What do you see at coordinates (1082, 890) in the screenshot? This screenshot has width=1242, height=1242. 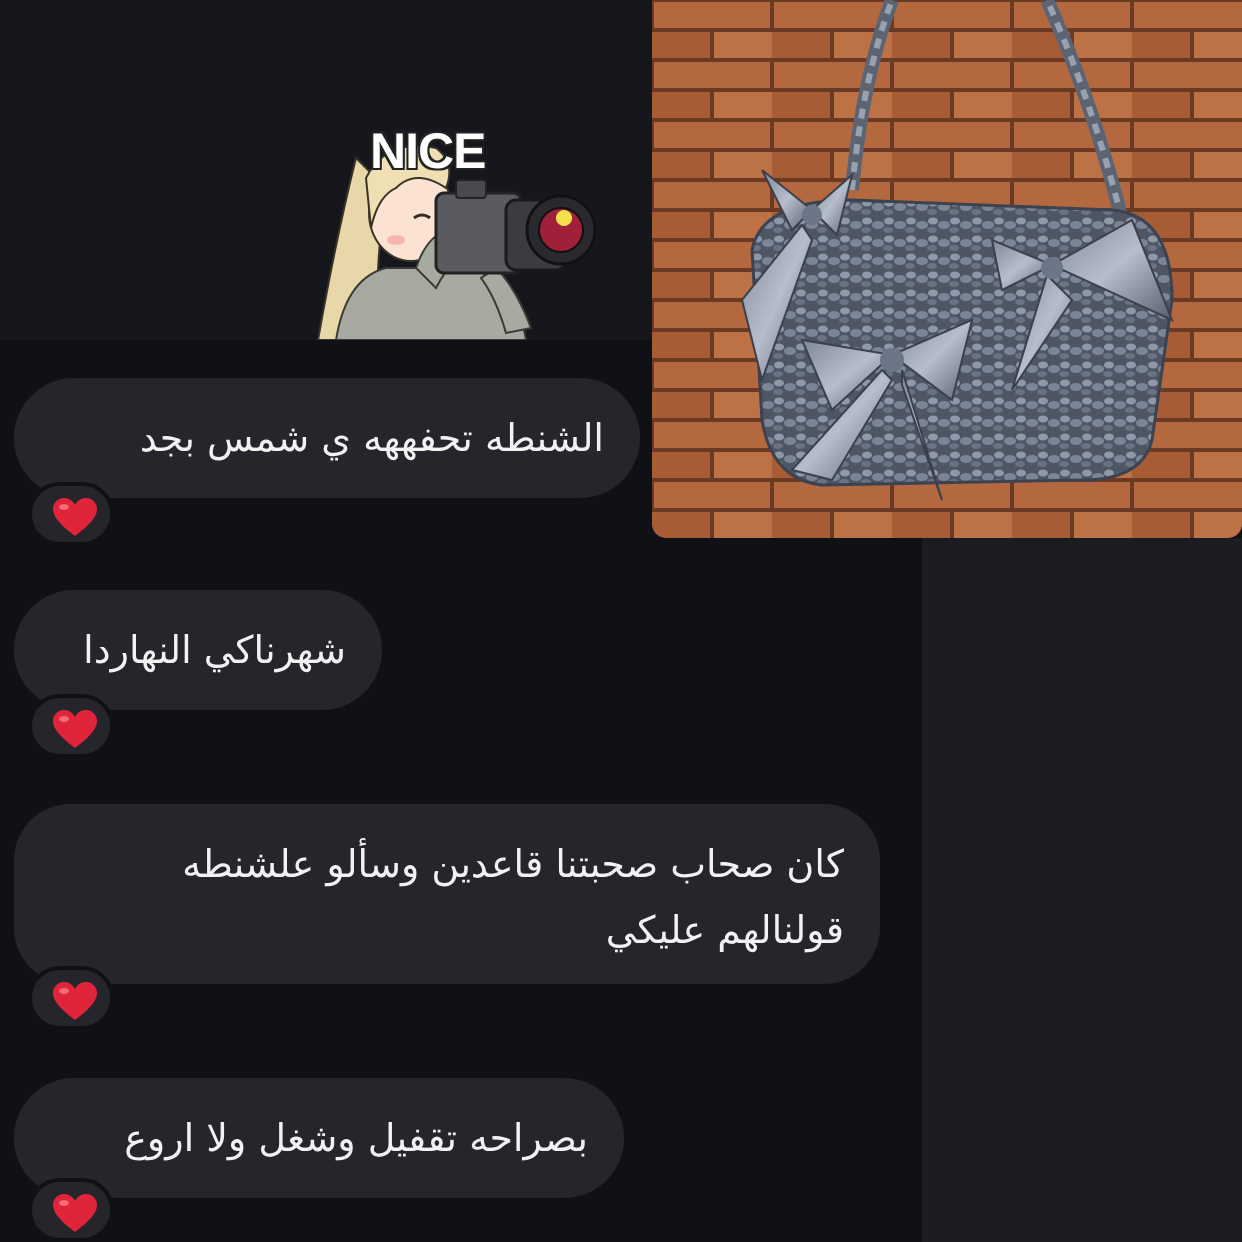 I see `empty-panel` at bounding box center [1082, 890].